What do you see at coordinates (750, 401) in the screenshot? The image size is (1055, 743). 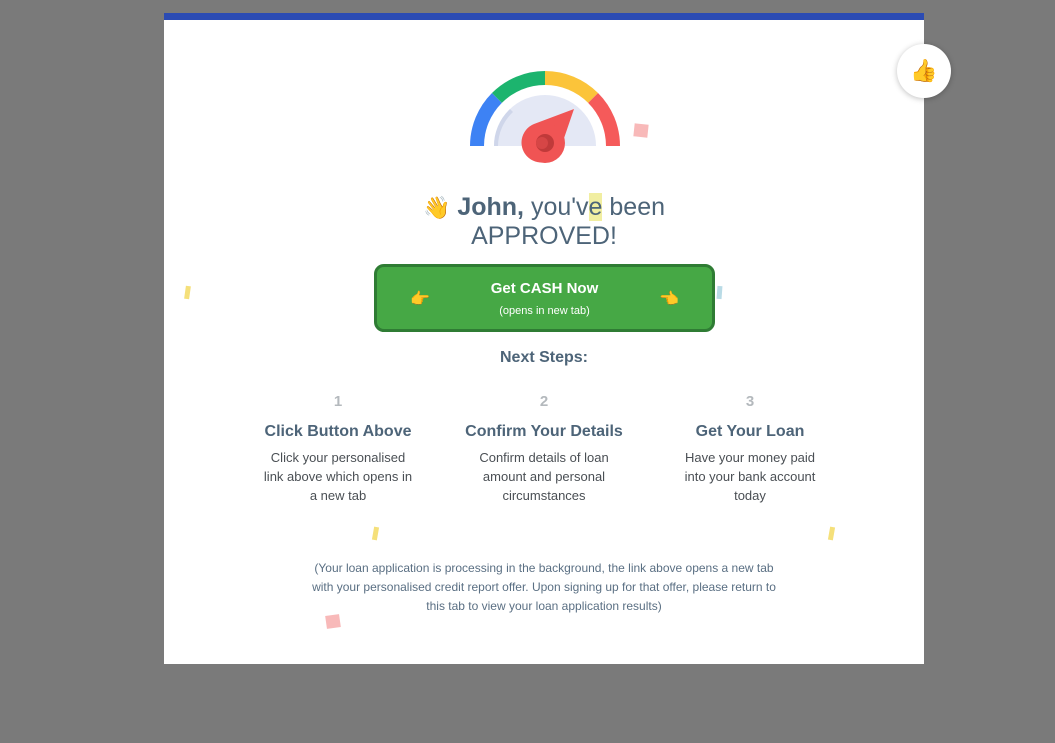 I see `step-number: 3` at bounding box center [750, 401].